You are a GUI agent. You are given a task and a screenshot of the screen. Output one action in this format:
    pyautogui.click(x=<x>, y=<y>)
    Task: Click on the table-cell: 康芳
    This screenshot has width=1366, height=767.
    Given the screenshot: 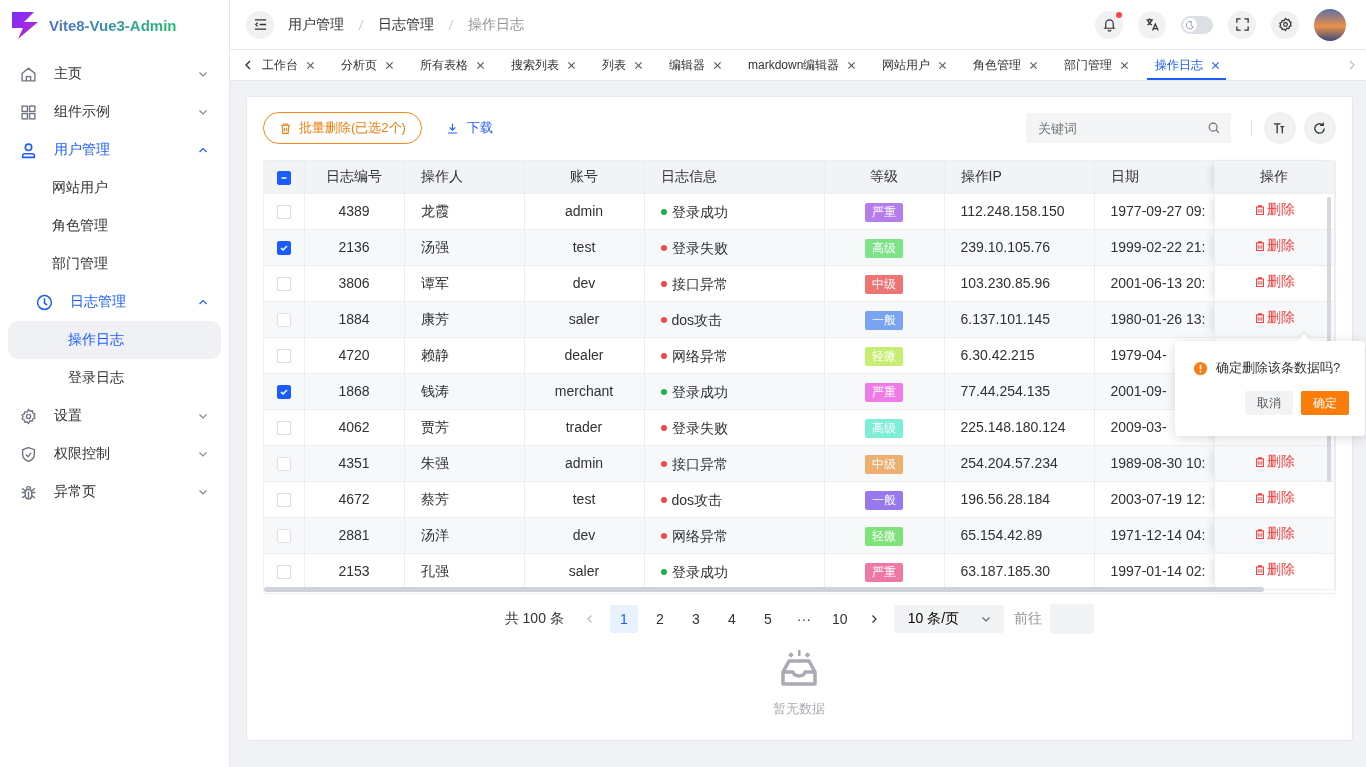 What is the action you would take?
    pyautogui.click(x=434, y=319)
    